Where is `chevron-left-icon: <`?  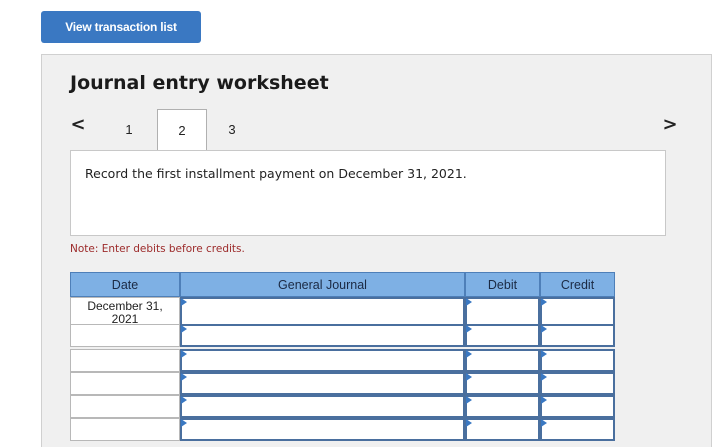
chevron-left-icon: < is located at coordinates (78, 124).